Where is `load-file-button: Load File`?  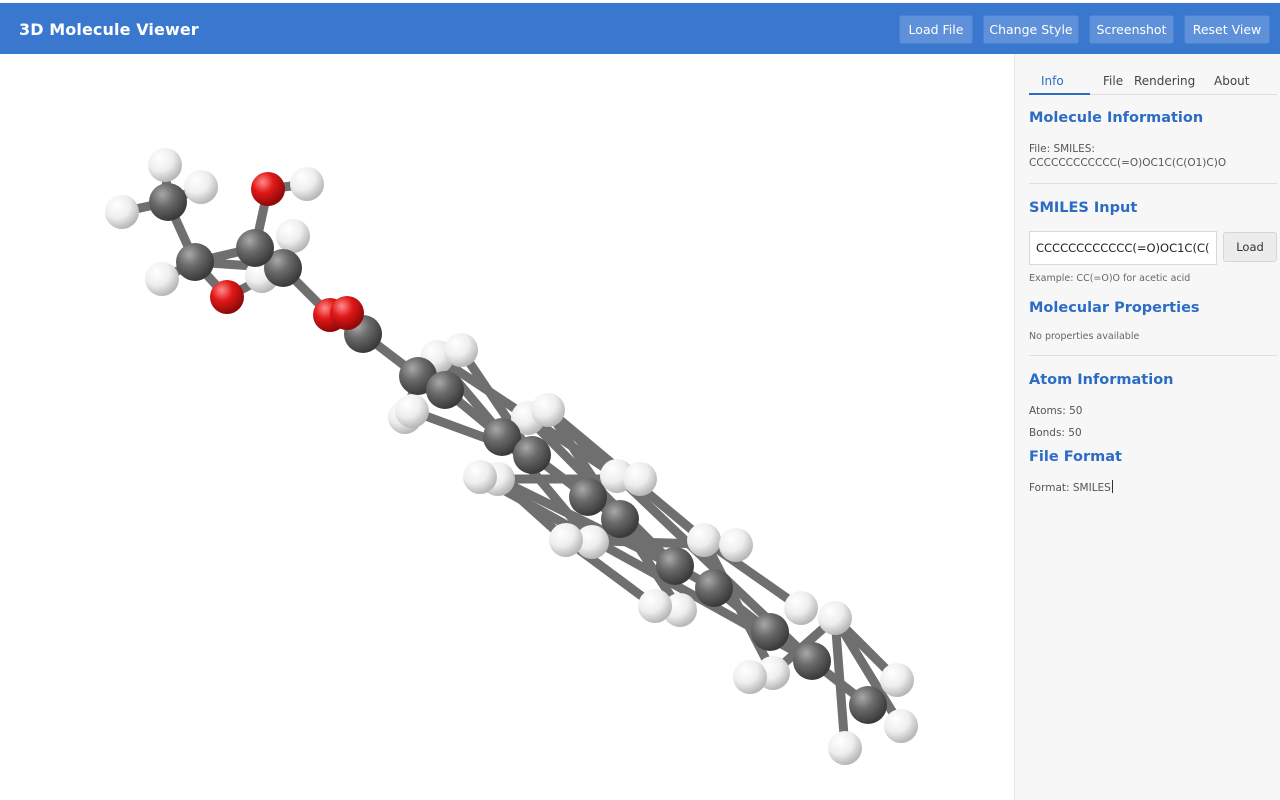
load-file-button: Load File is located at coordinates (936, 29).